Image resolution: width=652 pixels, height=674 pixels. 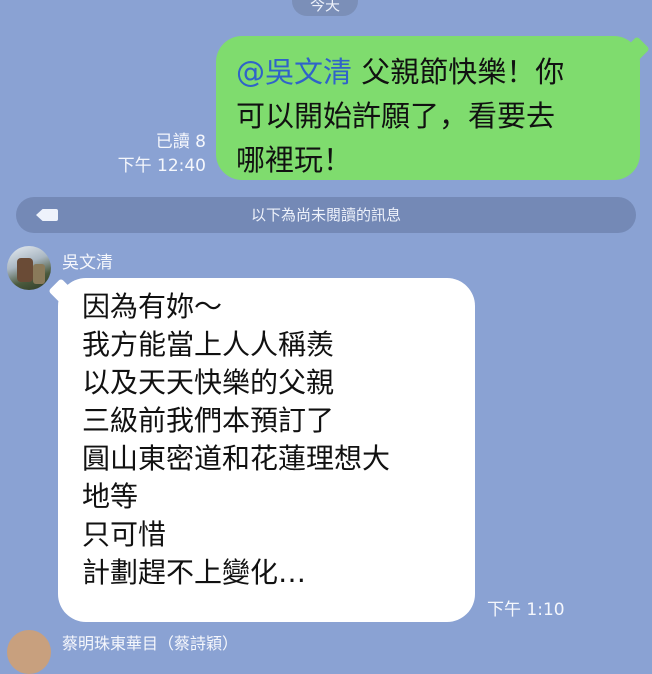 I want to click on incoming-line: 我方能當上人人稱羨, so click(x=208, y=344).